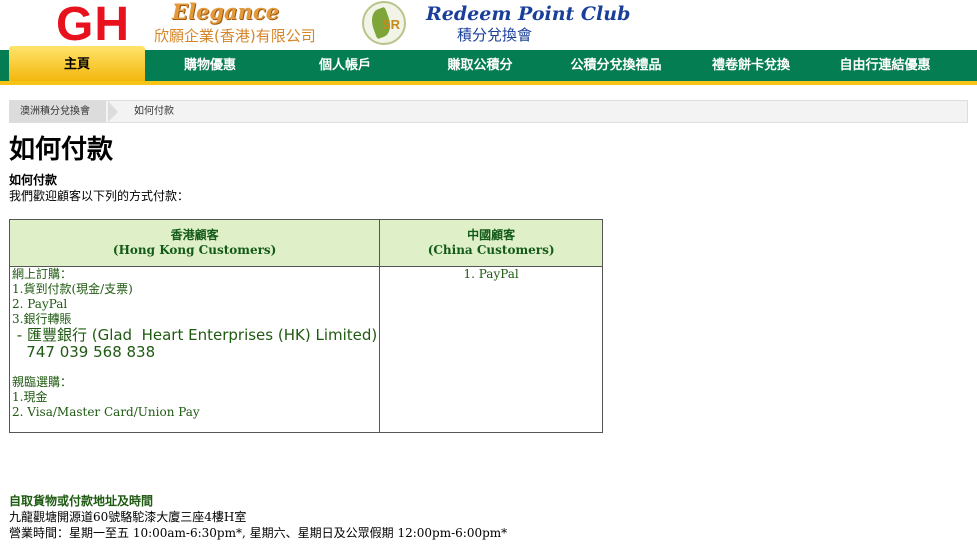  I want to click on cn-header-zh: 中國顧客, so click(491, 235).